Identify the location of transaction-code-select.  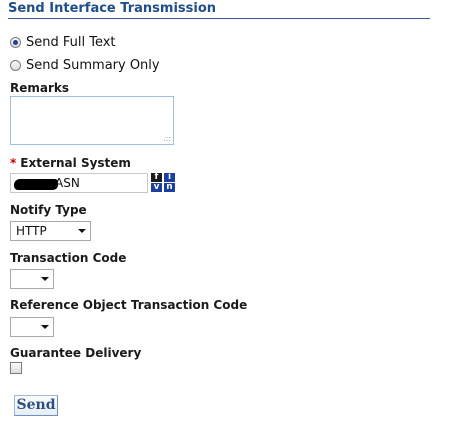
(32, 279).